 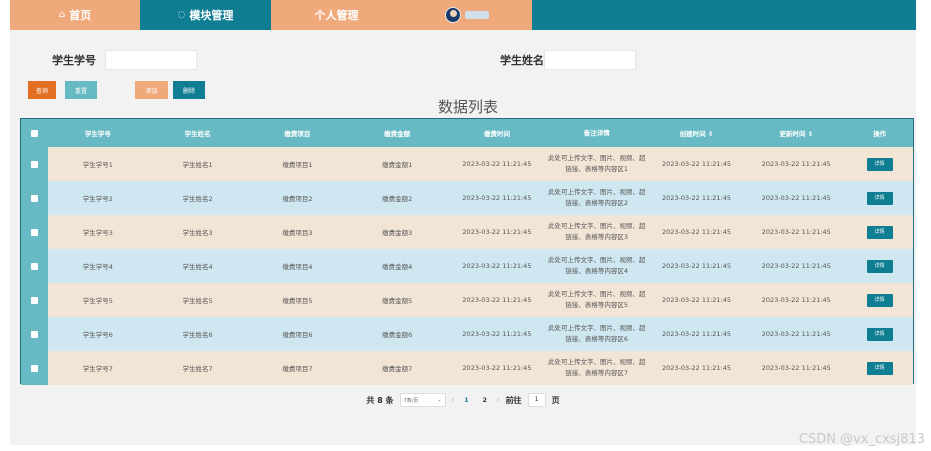 I want to click on cell-remark: 此处可上传文字、图片、视频、超链接、表格等内容区4, so click(x=596, y=265).